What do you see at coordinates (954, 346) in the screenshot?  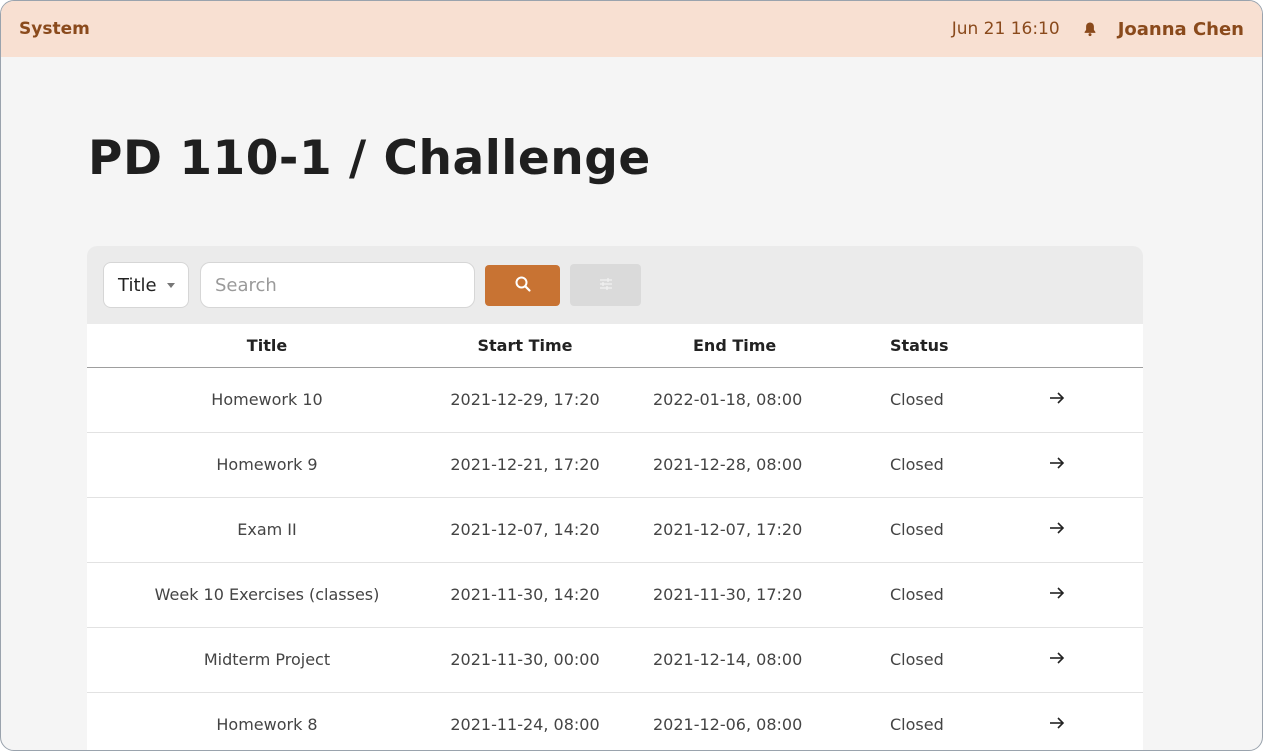 I see `column-header-status: Status` at bounding box center [954, 346].